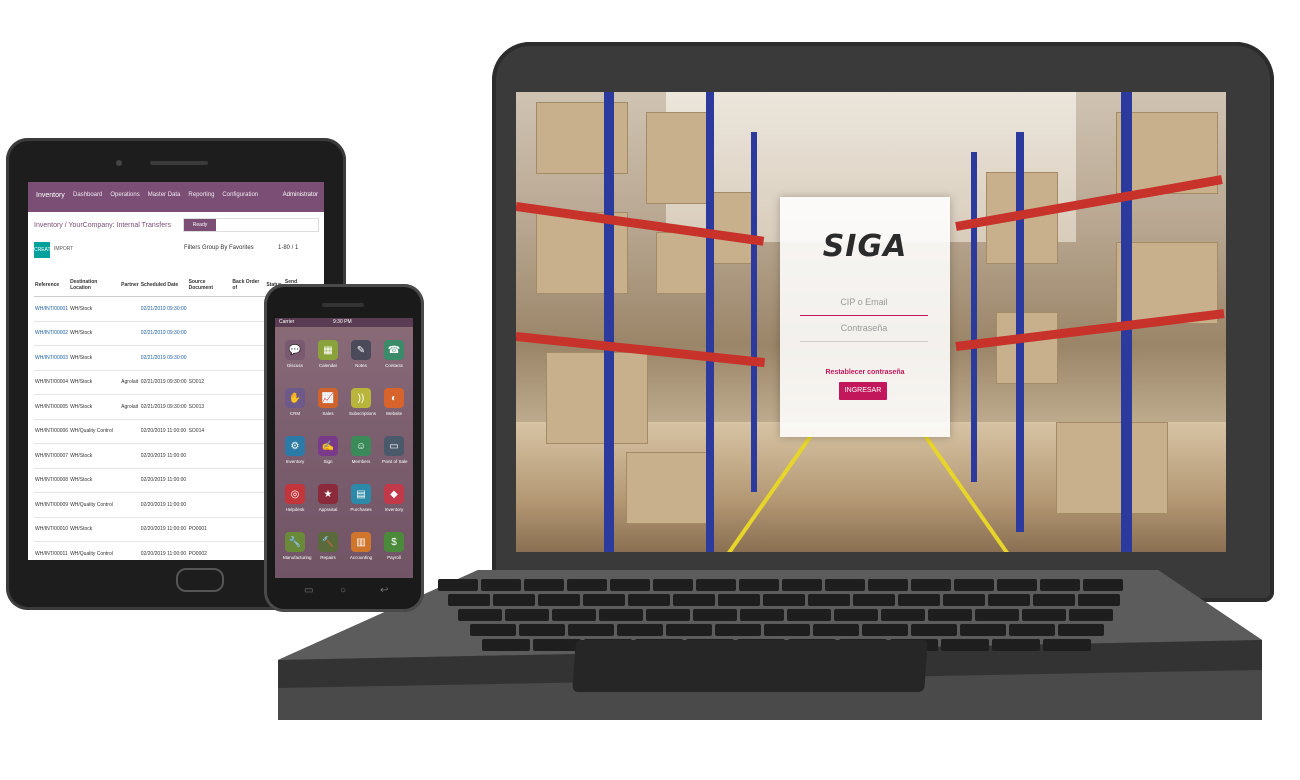 This screenshot has width=1300, height=780. Describe the element at coordinates (361, 498) in the screenshot. I see `app-tile: ▤ Purchases` at that location.